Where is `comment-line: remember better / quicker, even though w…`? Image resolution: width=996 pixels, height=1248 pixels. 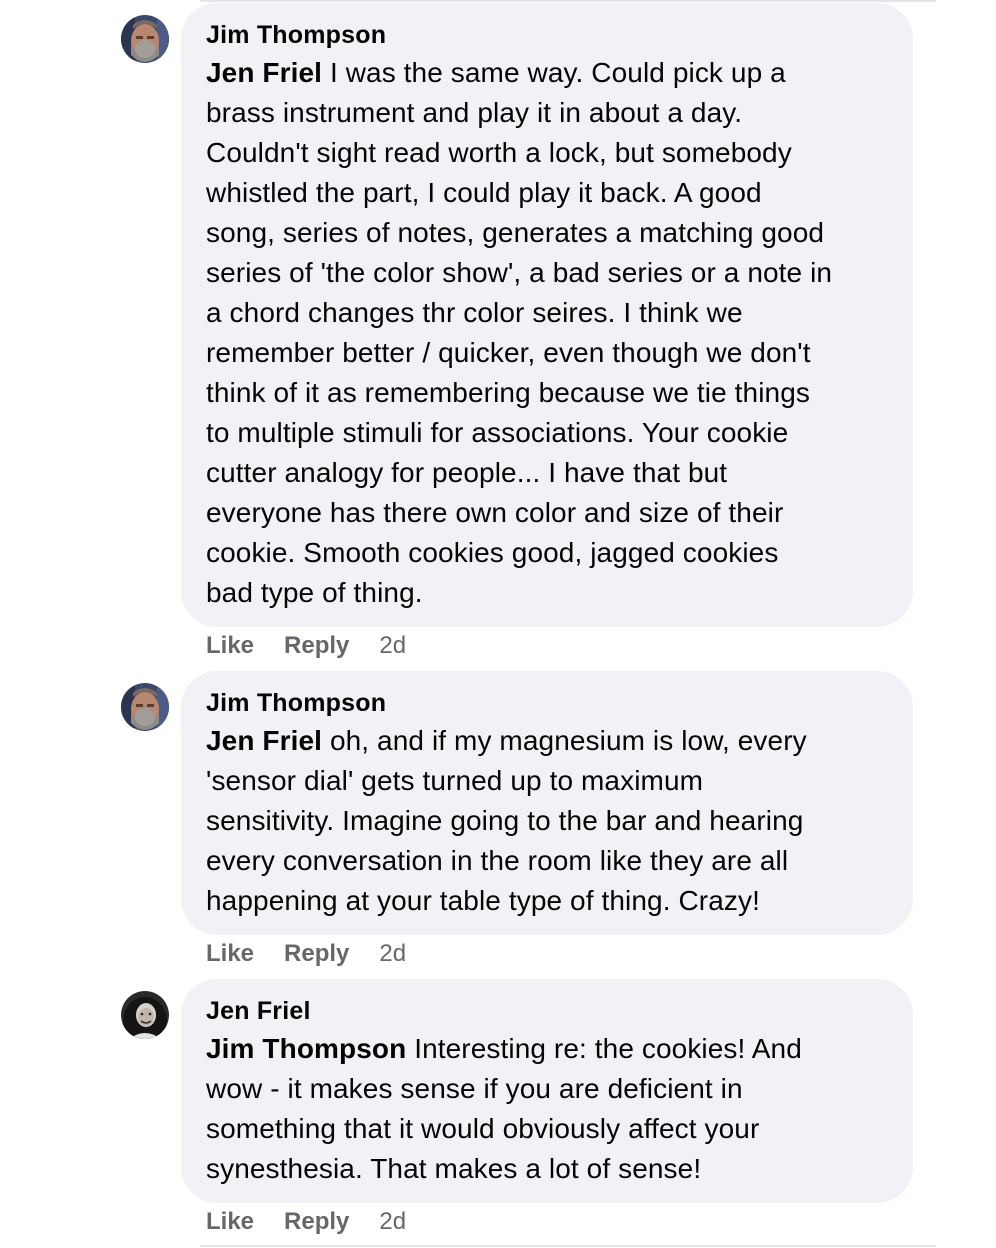
comment-line: remember better / quicker, even though w… is located at coordinates (508, 352).